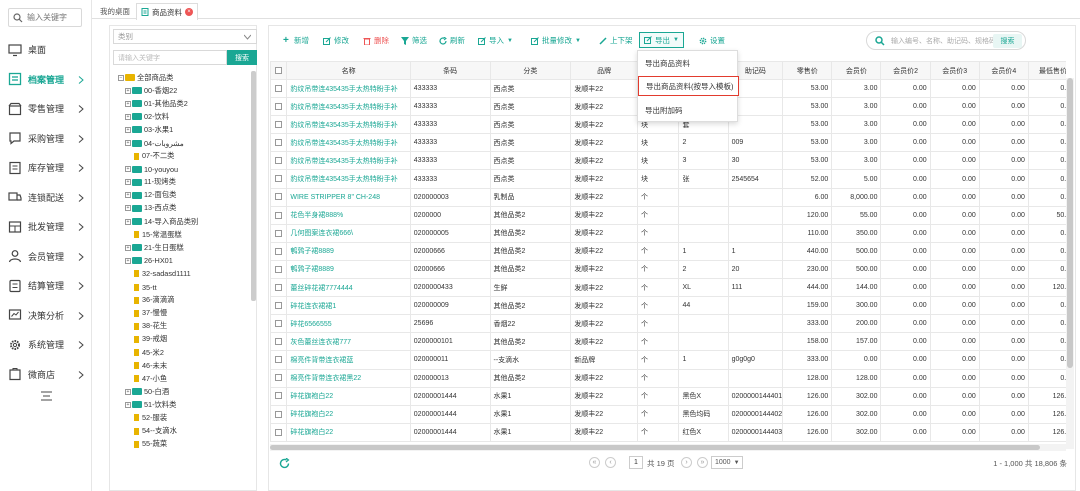 This screenshot has width=1080, height=491. I want to click on goods-name-link: 棉亮件背带连衣裙黑22, so click(348, 378).